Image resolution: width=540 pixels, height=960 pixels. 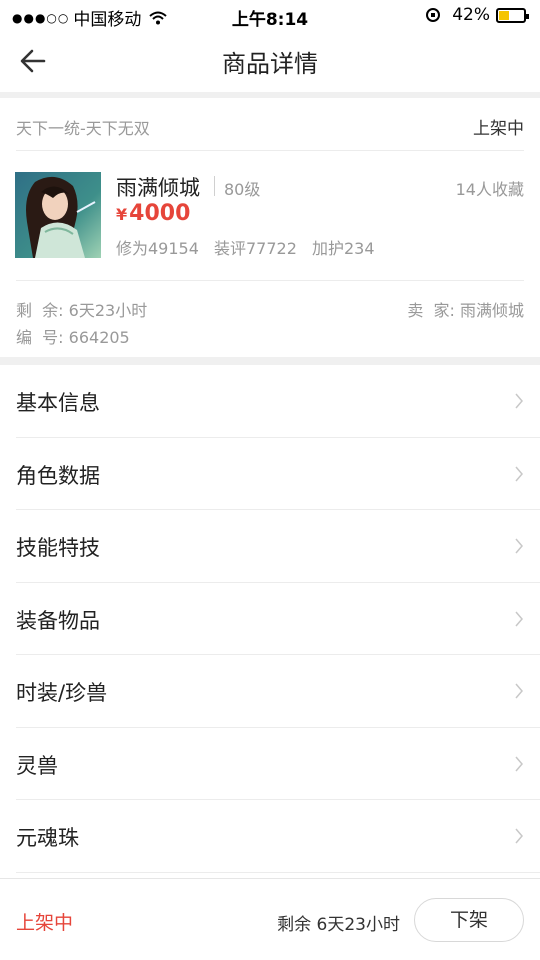 I want to click on seller-name: 卖 家: 雨满倾城, so click(x=465, y=310).